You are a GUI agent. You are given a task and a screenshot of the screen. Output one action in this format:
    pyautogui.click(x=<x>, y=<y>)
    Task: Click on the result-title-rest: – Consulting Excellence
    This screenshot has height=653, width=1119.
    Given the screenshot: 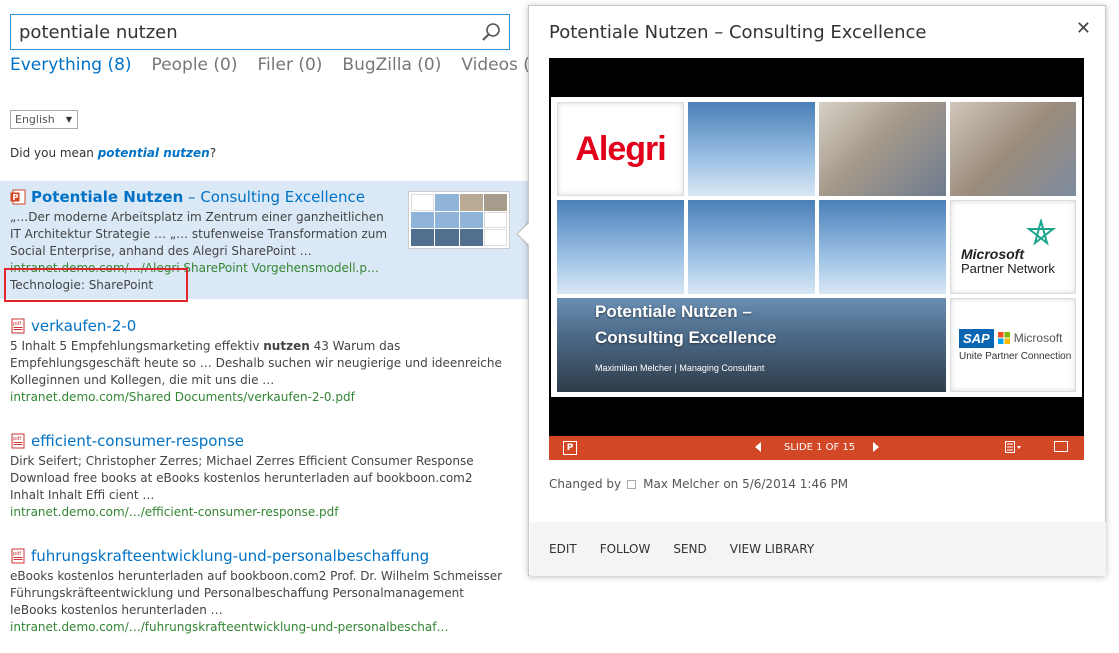 What is the action you would take?
    pyautogui.click(x=274, y=197)
    